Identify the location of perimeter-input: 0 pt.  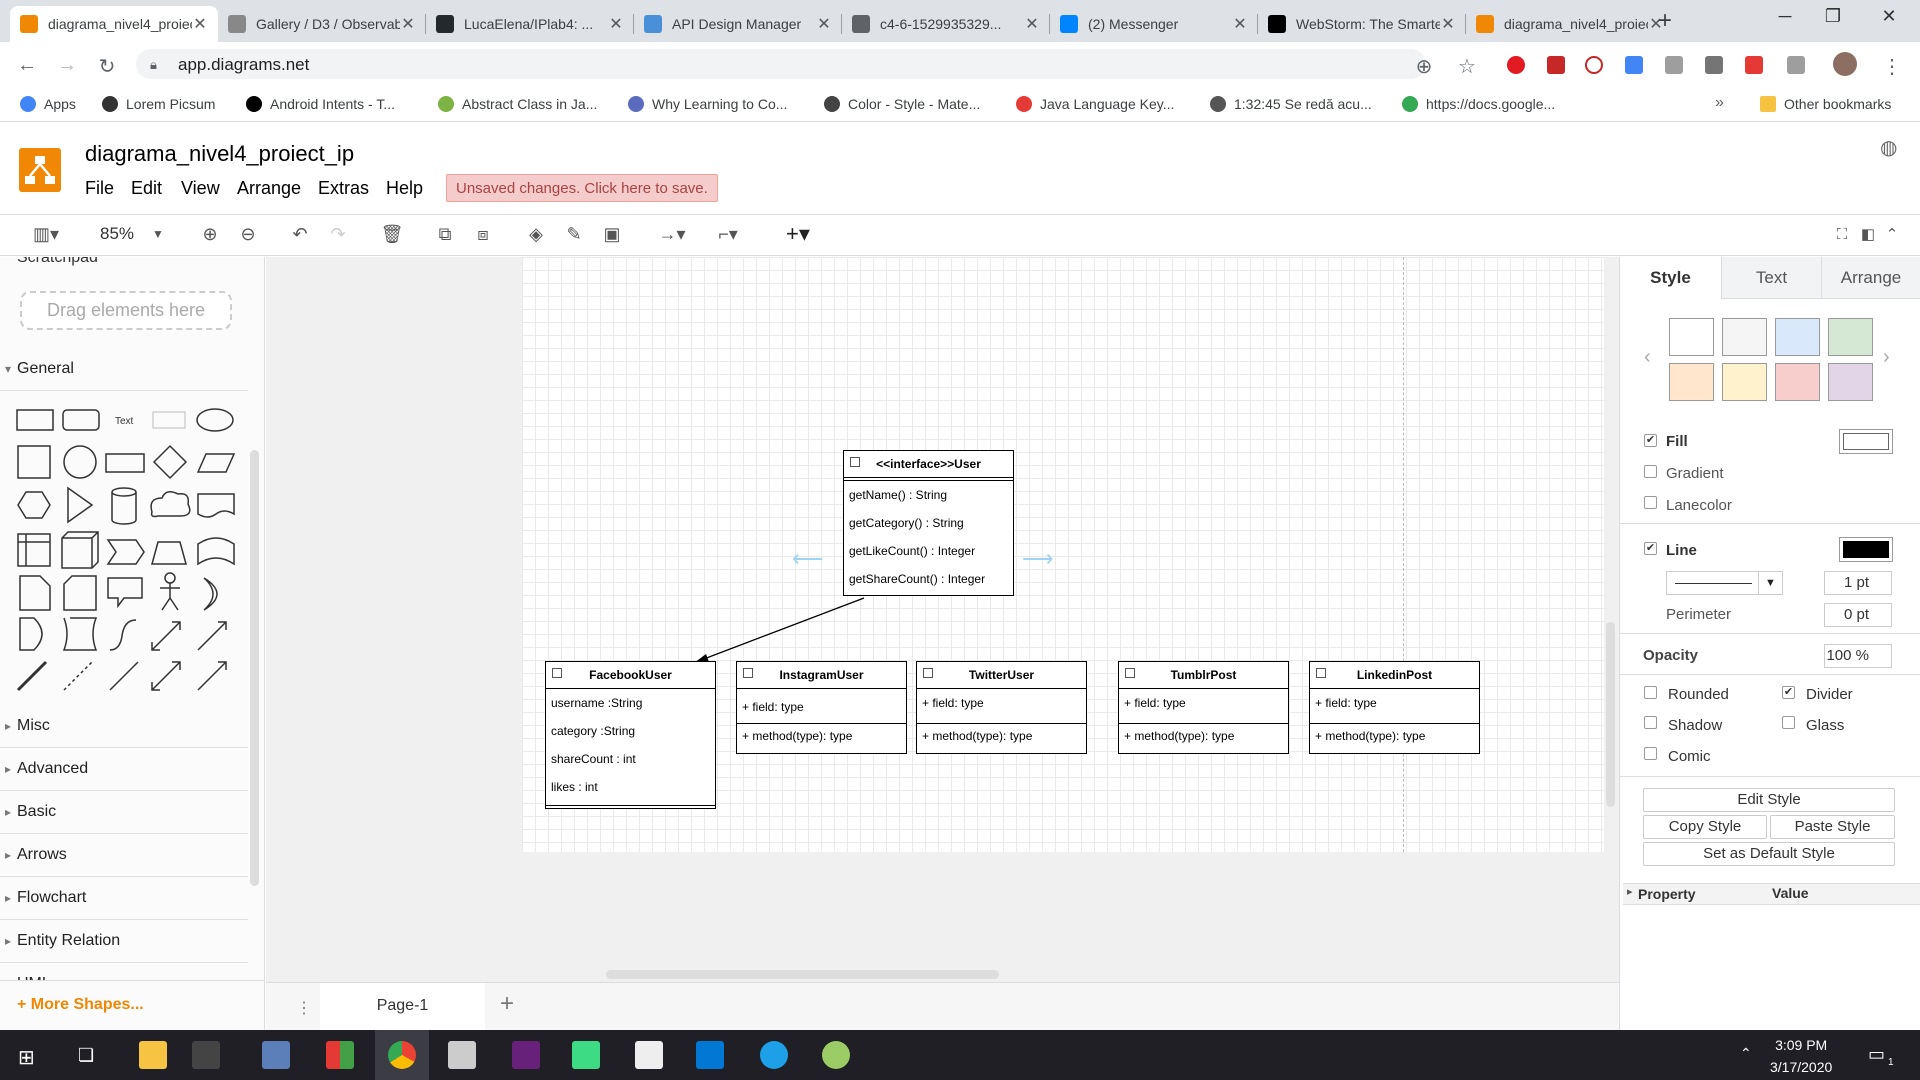
(1858, 615).